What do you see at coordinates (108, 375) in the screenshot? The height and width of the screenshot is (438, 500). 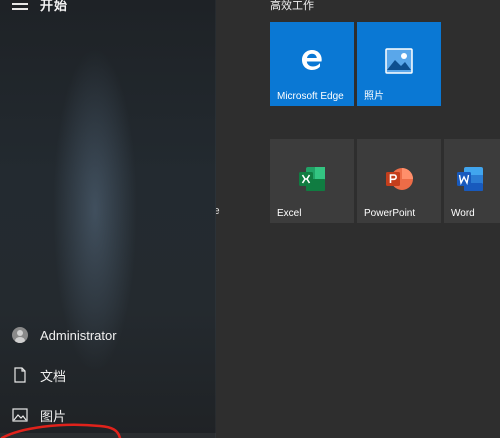 I see `nav-item-documents: 文档` at bounding box center [108, 375].